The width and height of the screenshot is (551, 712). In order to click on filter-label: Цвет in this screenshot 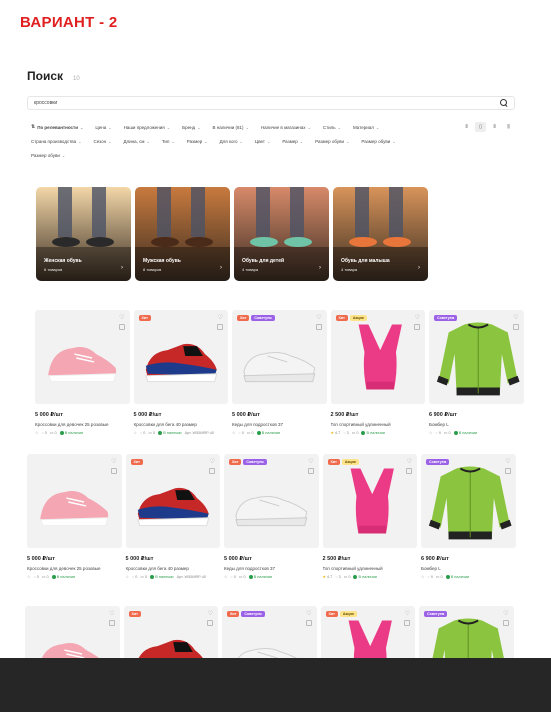, I will do `click(259, 141)`.